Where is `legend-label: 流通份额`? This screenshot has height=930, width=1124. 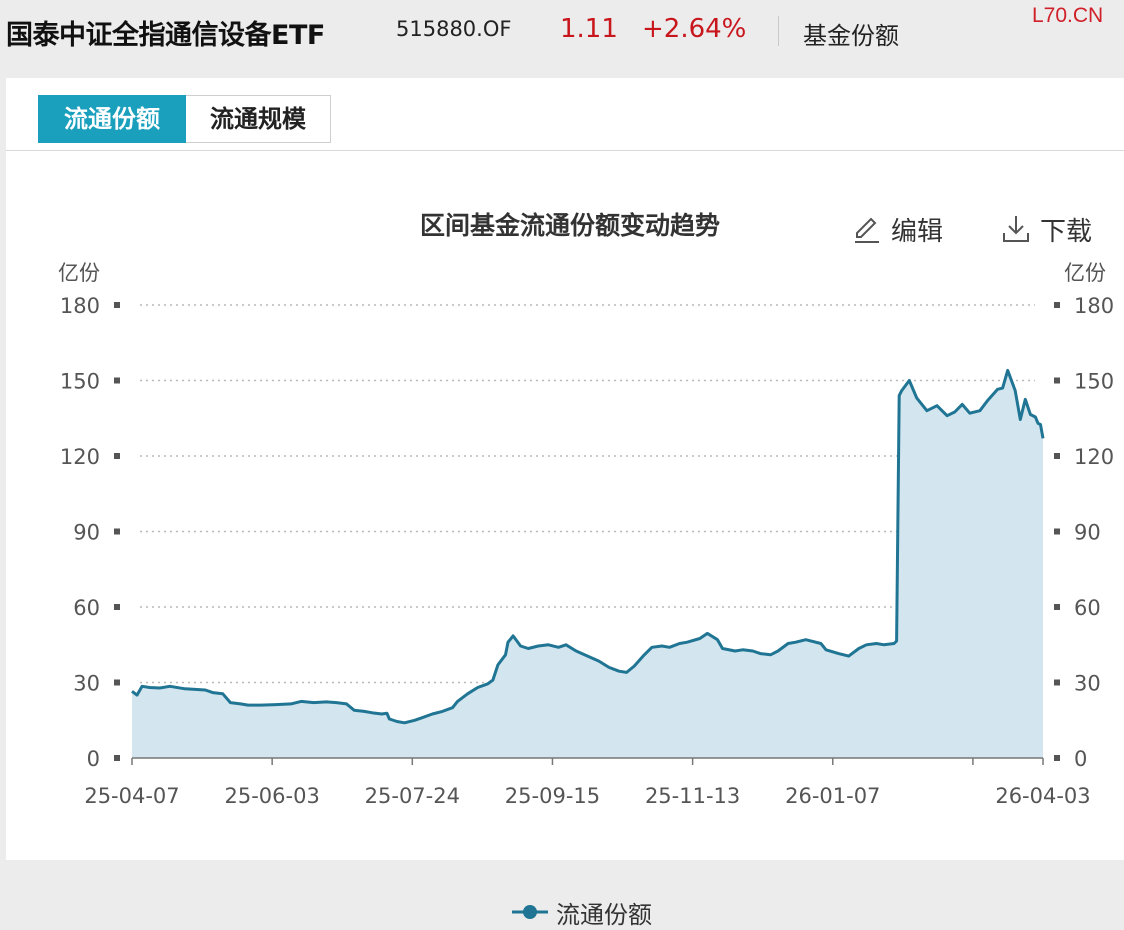 legend-label: 流通份额 is located at coordinates (604, 914).